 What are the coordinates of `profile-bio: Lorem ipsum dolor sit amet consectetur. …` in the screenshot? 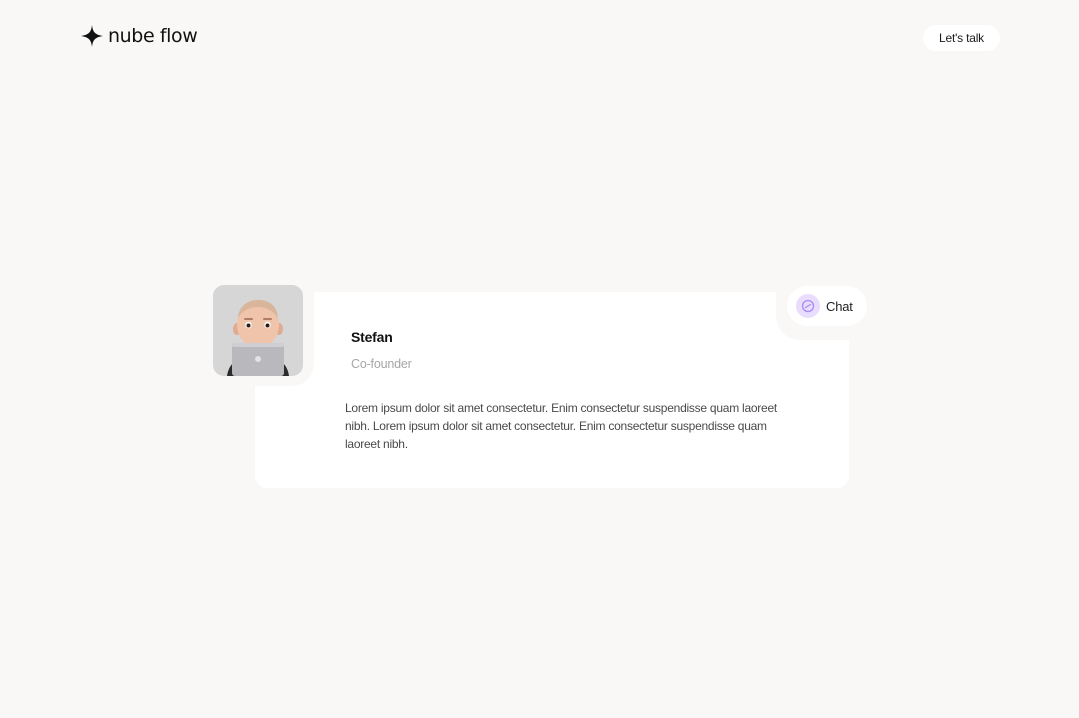 It's located at (561, 426).